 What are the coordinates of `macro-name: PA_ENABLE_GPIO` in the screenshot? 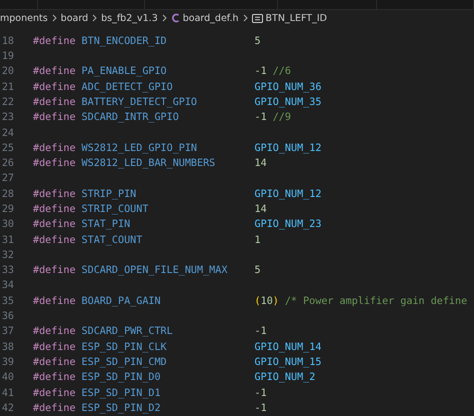 It's located at (124, 72).